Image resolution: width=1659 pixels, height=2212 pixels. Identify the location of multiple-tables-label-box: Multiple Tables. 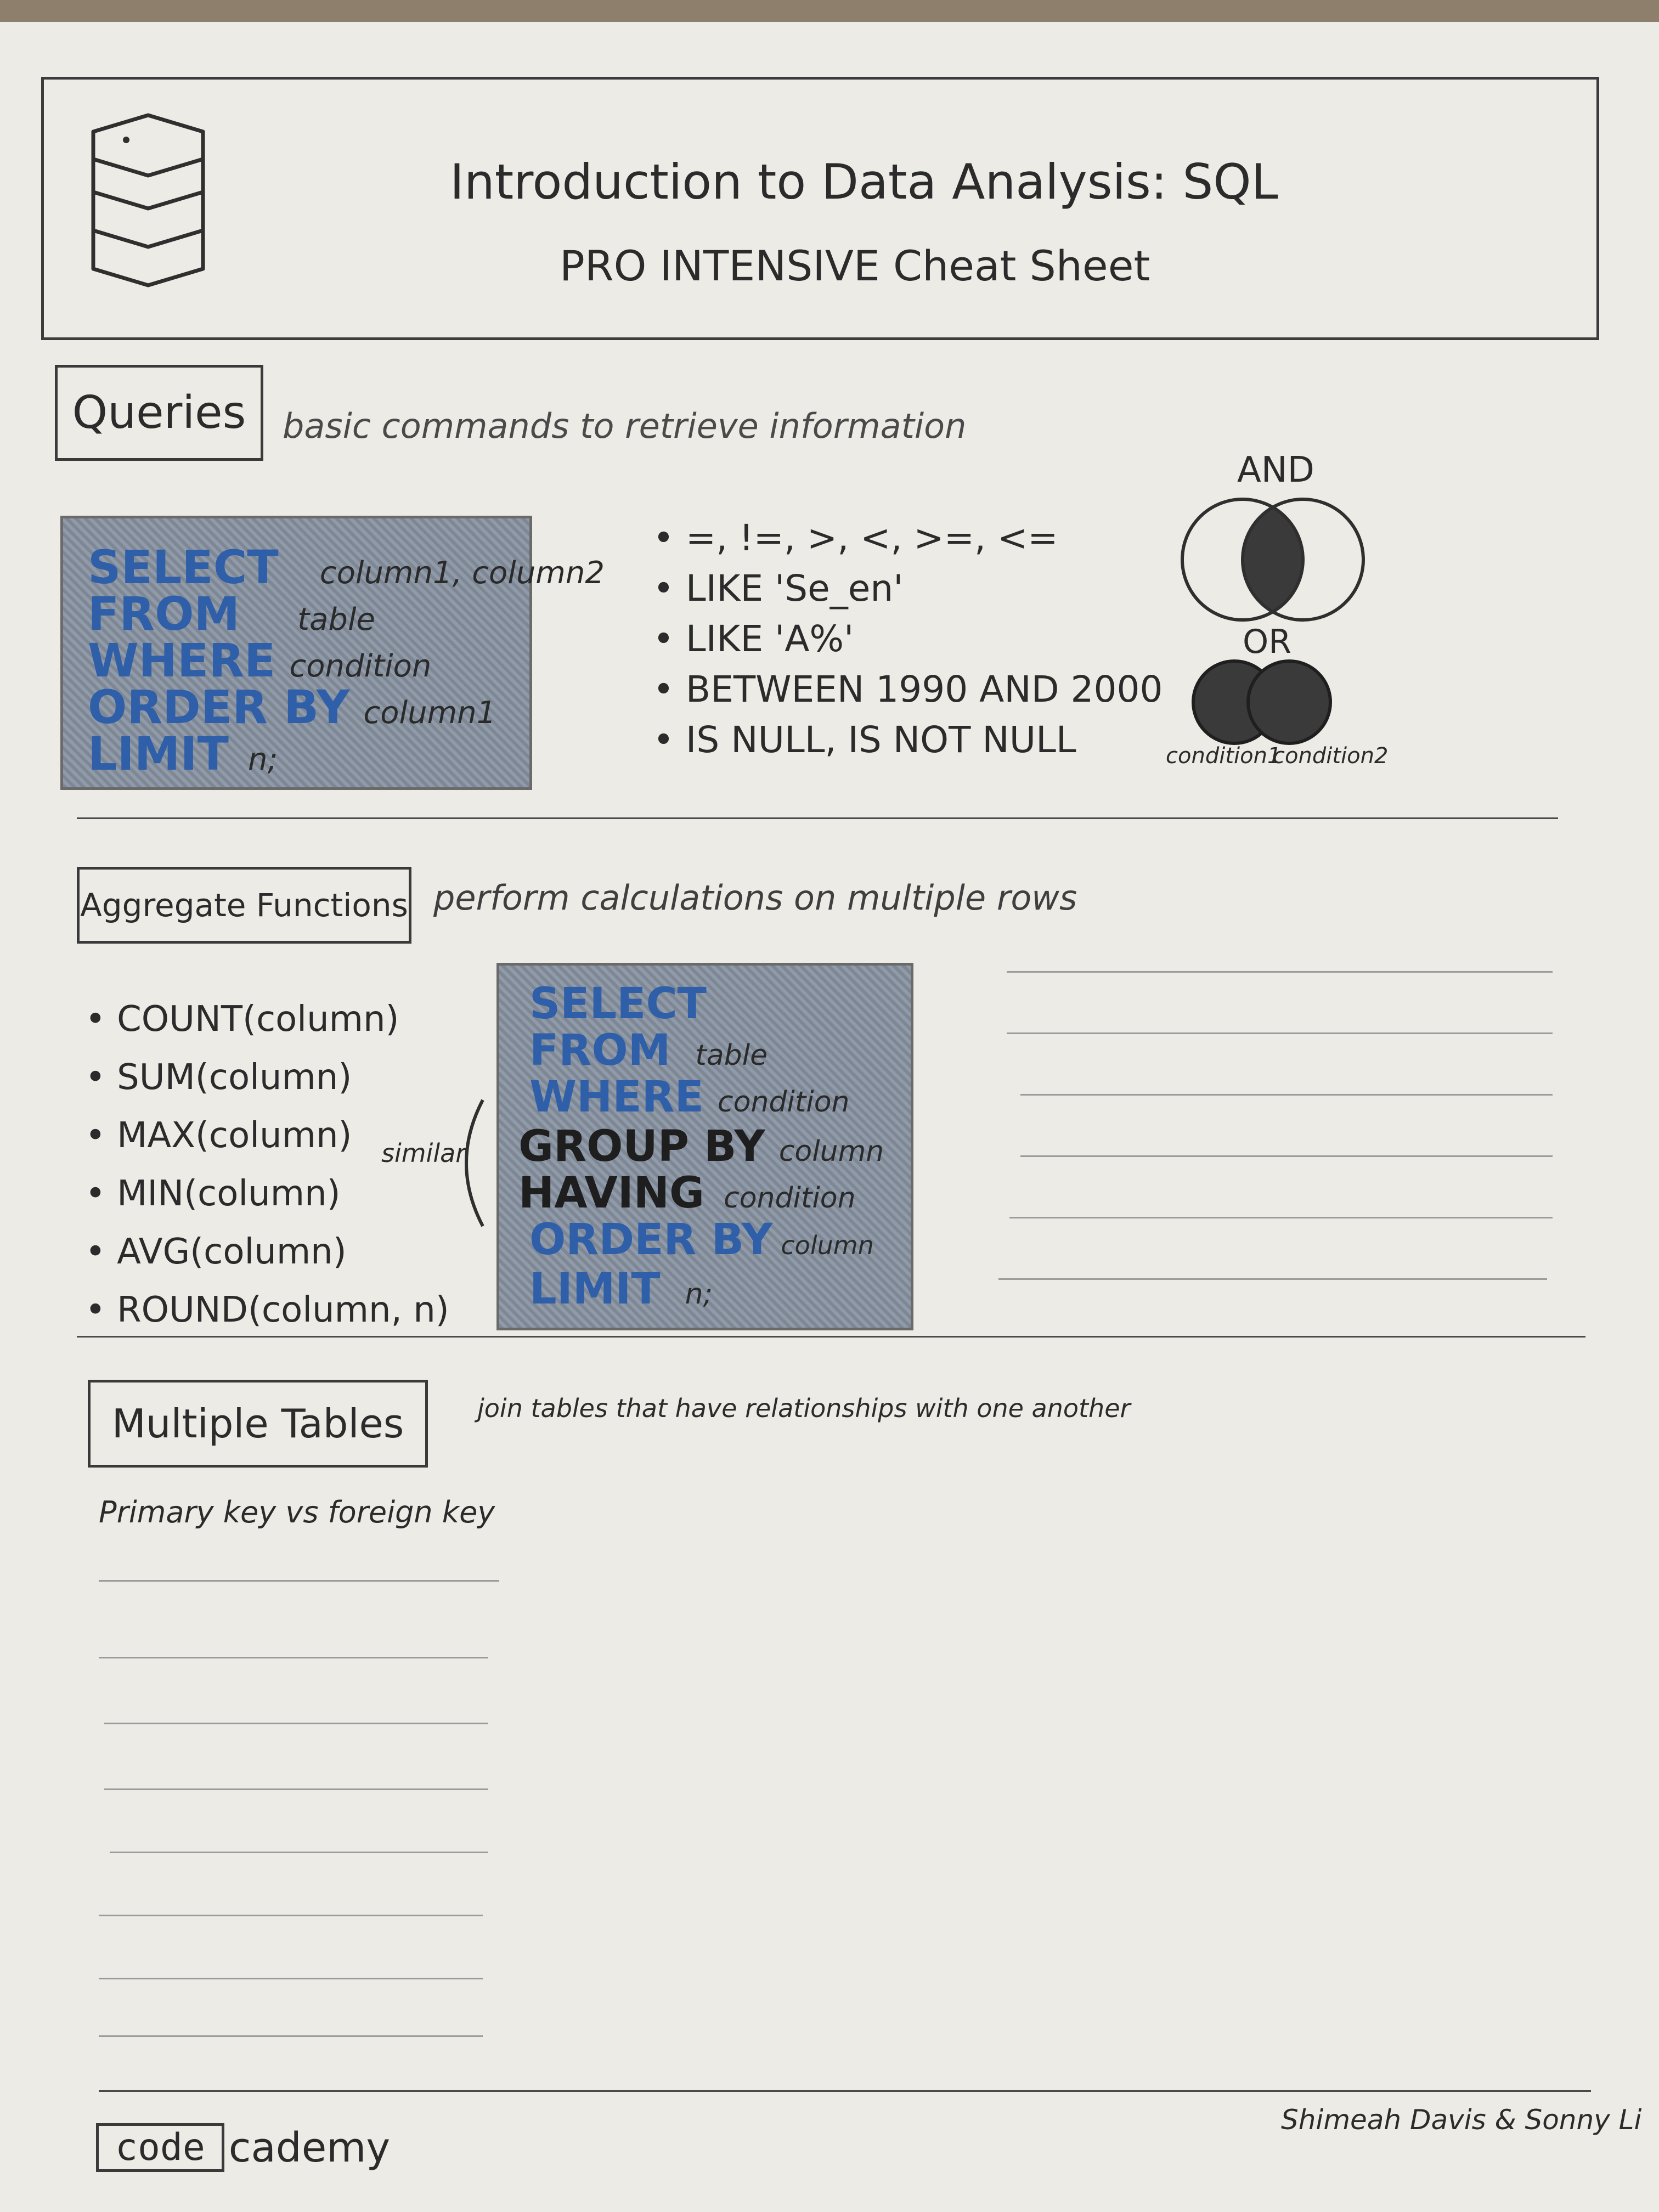
(258, 1424).